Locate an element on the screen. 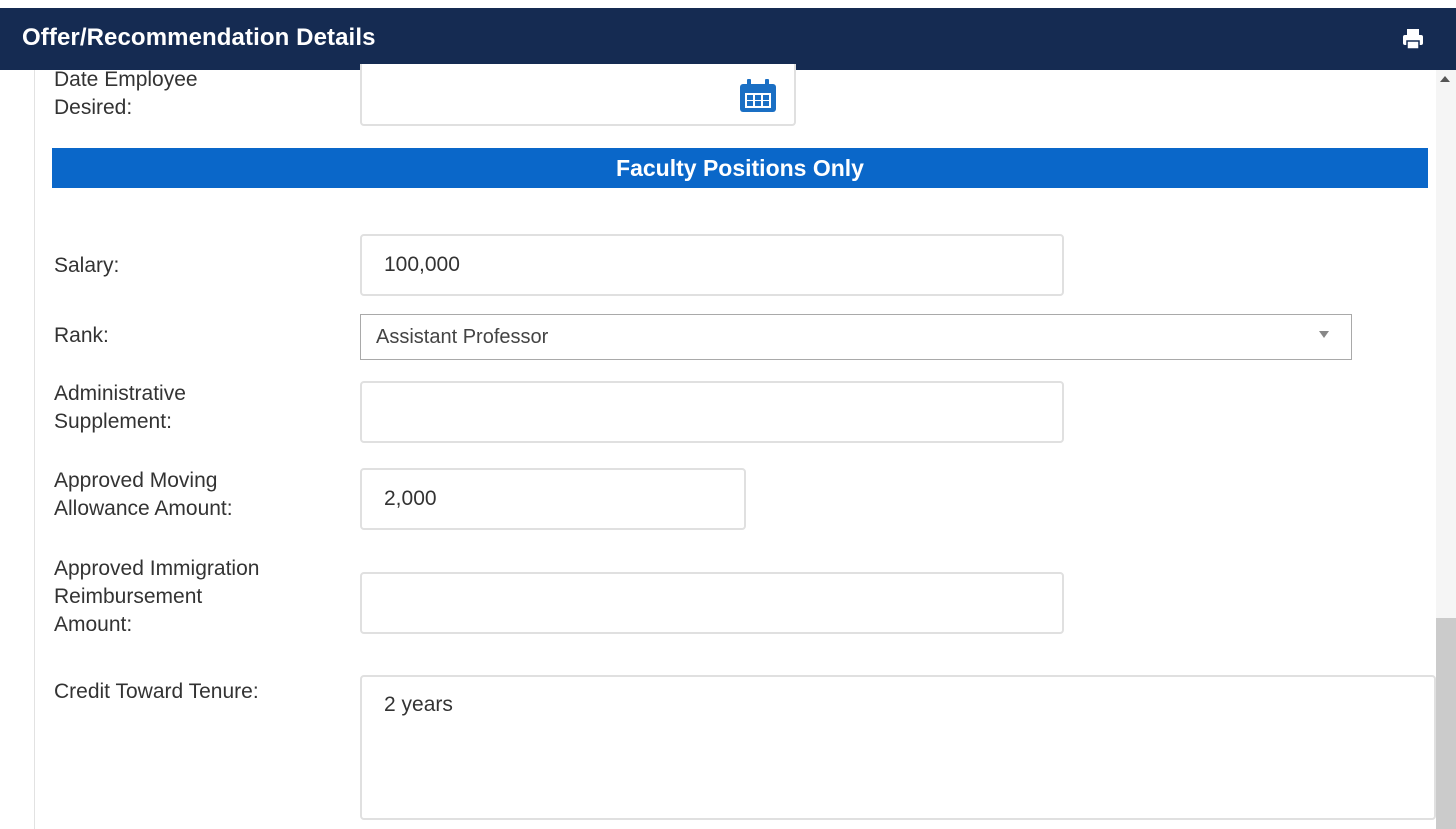 The image size is (1456, 829). scroll-up-arrow-icon is located at coordinates (1445, 79).